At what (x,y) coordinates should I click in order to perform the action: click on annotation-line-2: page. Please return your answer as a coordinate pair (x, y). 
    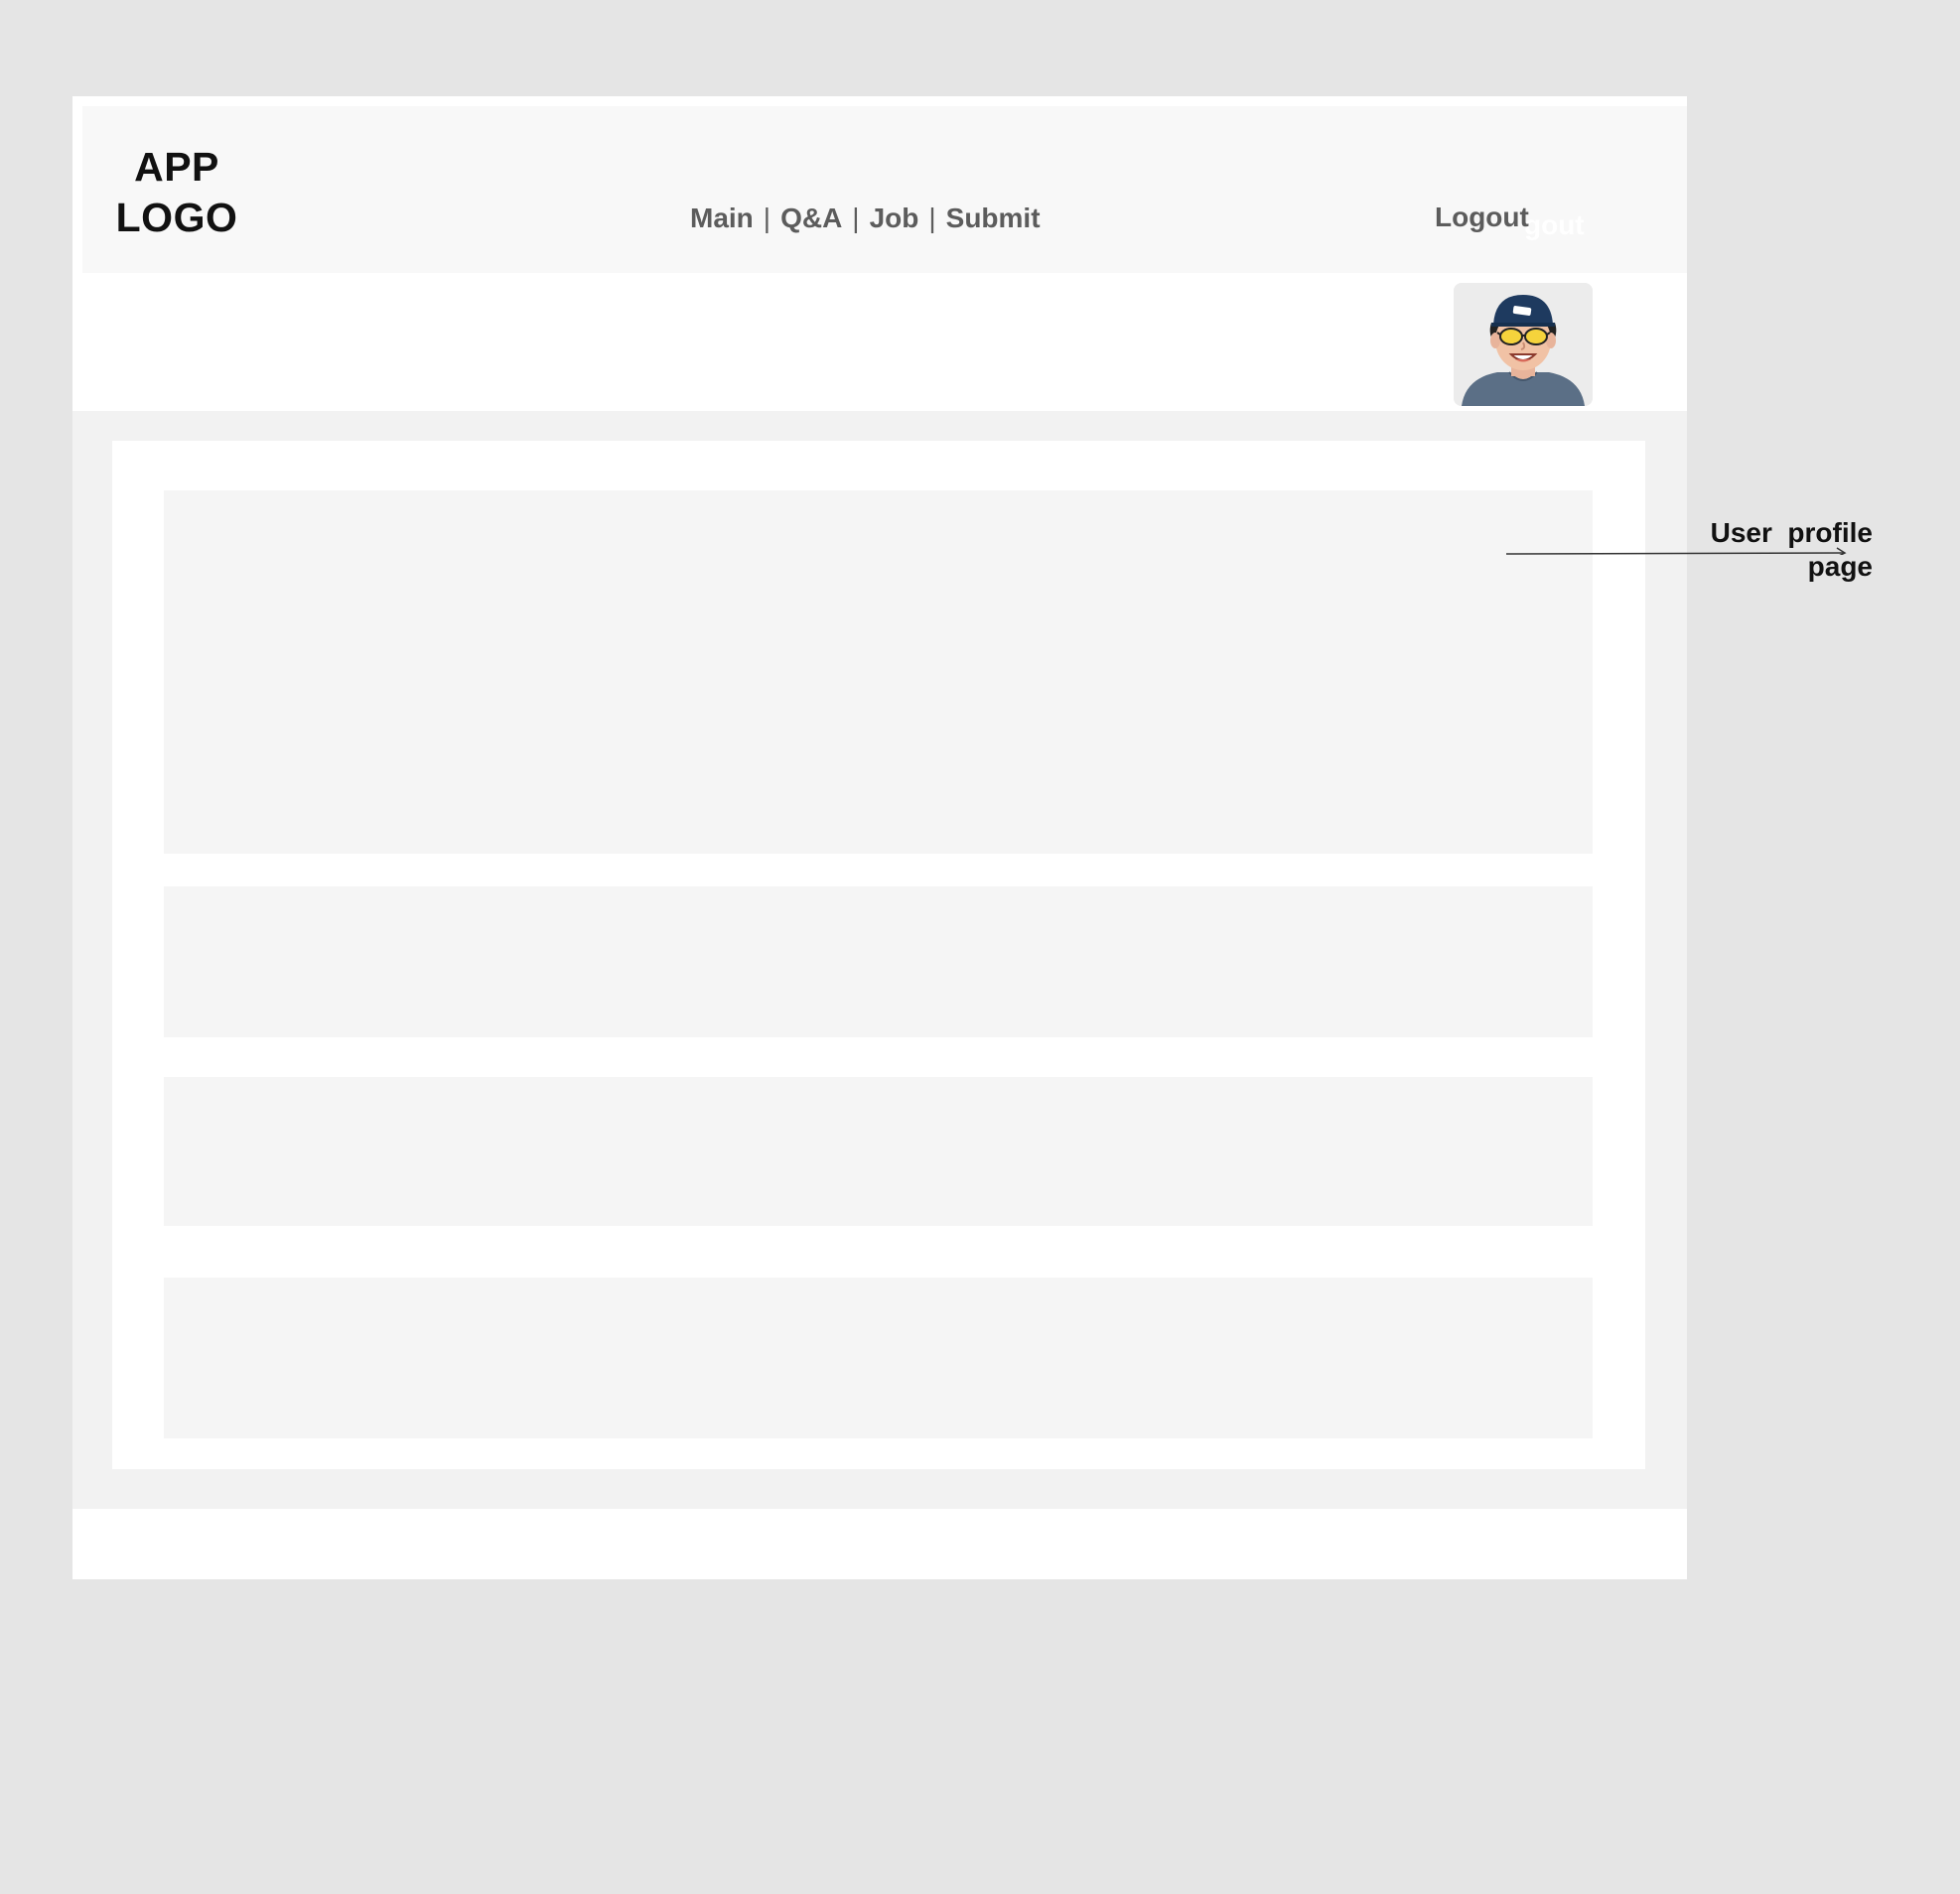
    Looking at the image, I should click on (1840, 566).